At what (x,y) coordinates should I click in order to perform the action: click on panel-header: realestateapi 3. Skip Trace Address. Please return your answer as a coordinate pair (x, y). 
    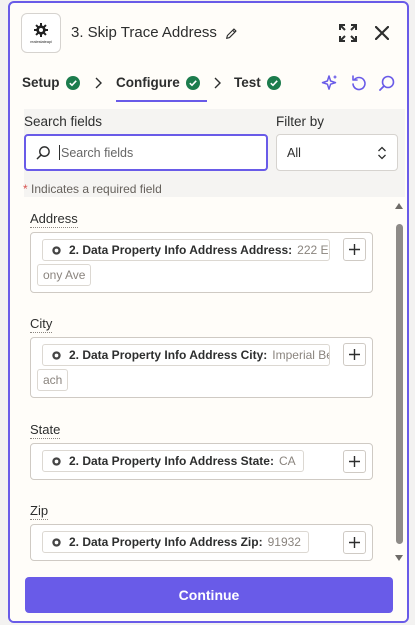
    Looking at the image, I should click on (208, 33).